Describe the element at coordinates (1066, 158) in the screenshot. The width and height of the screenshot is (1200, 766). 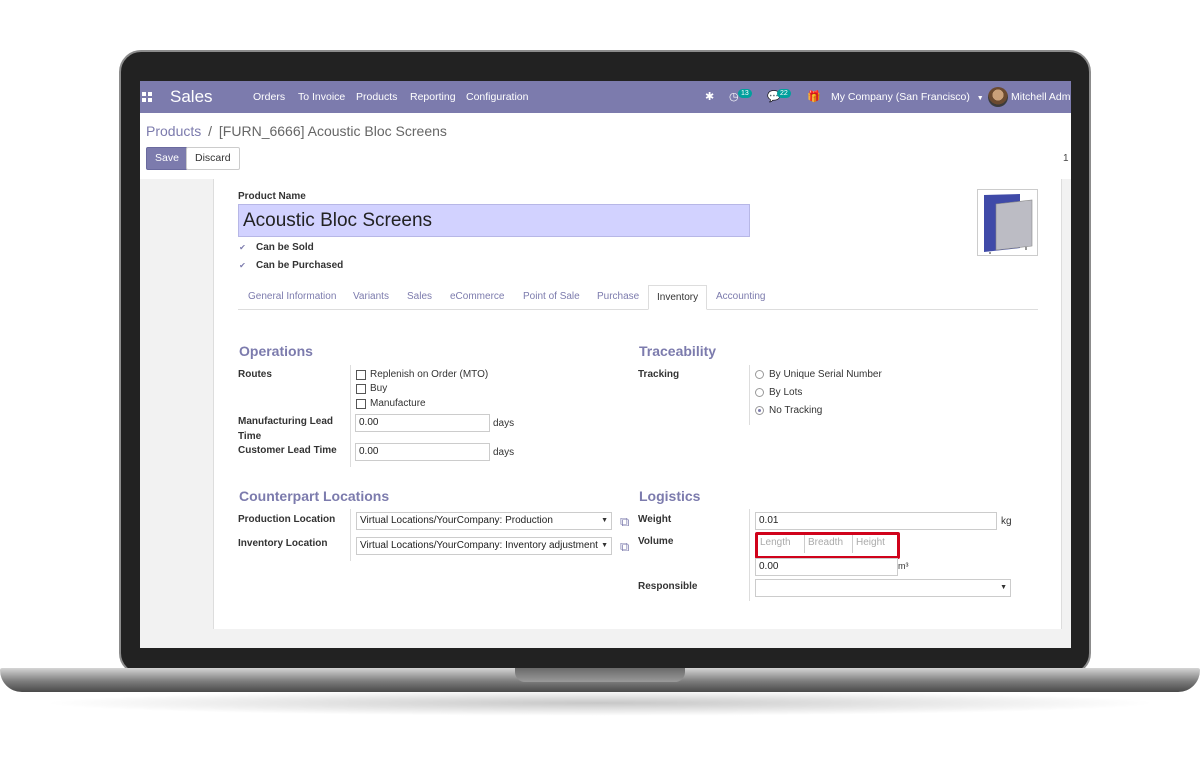
I see `pager-value: 1` at that location.